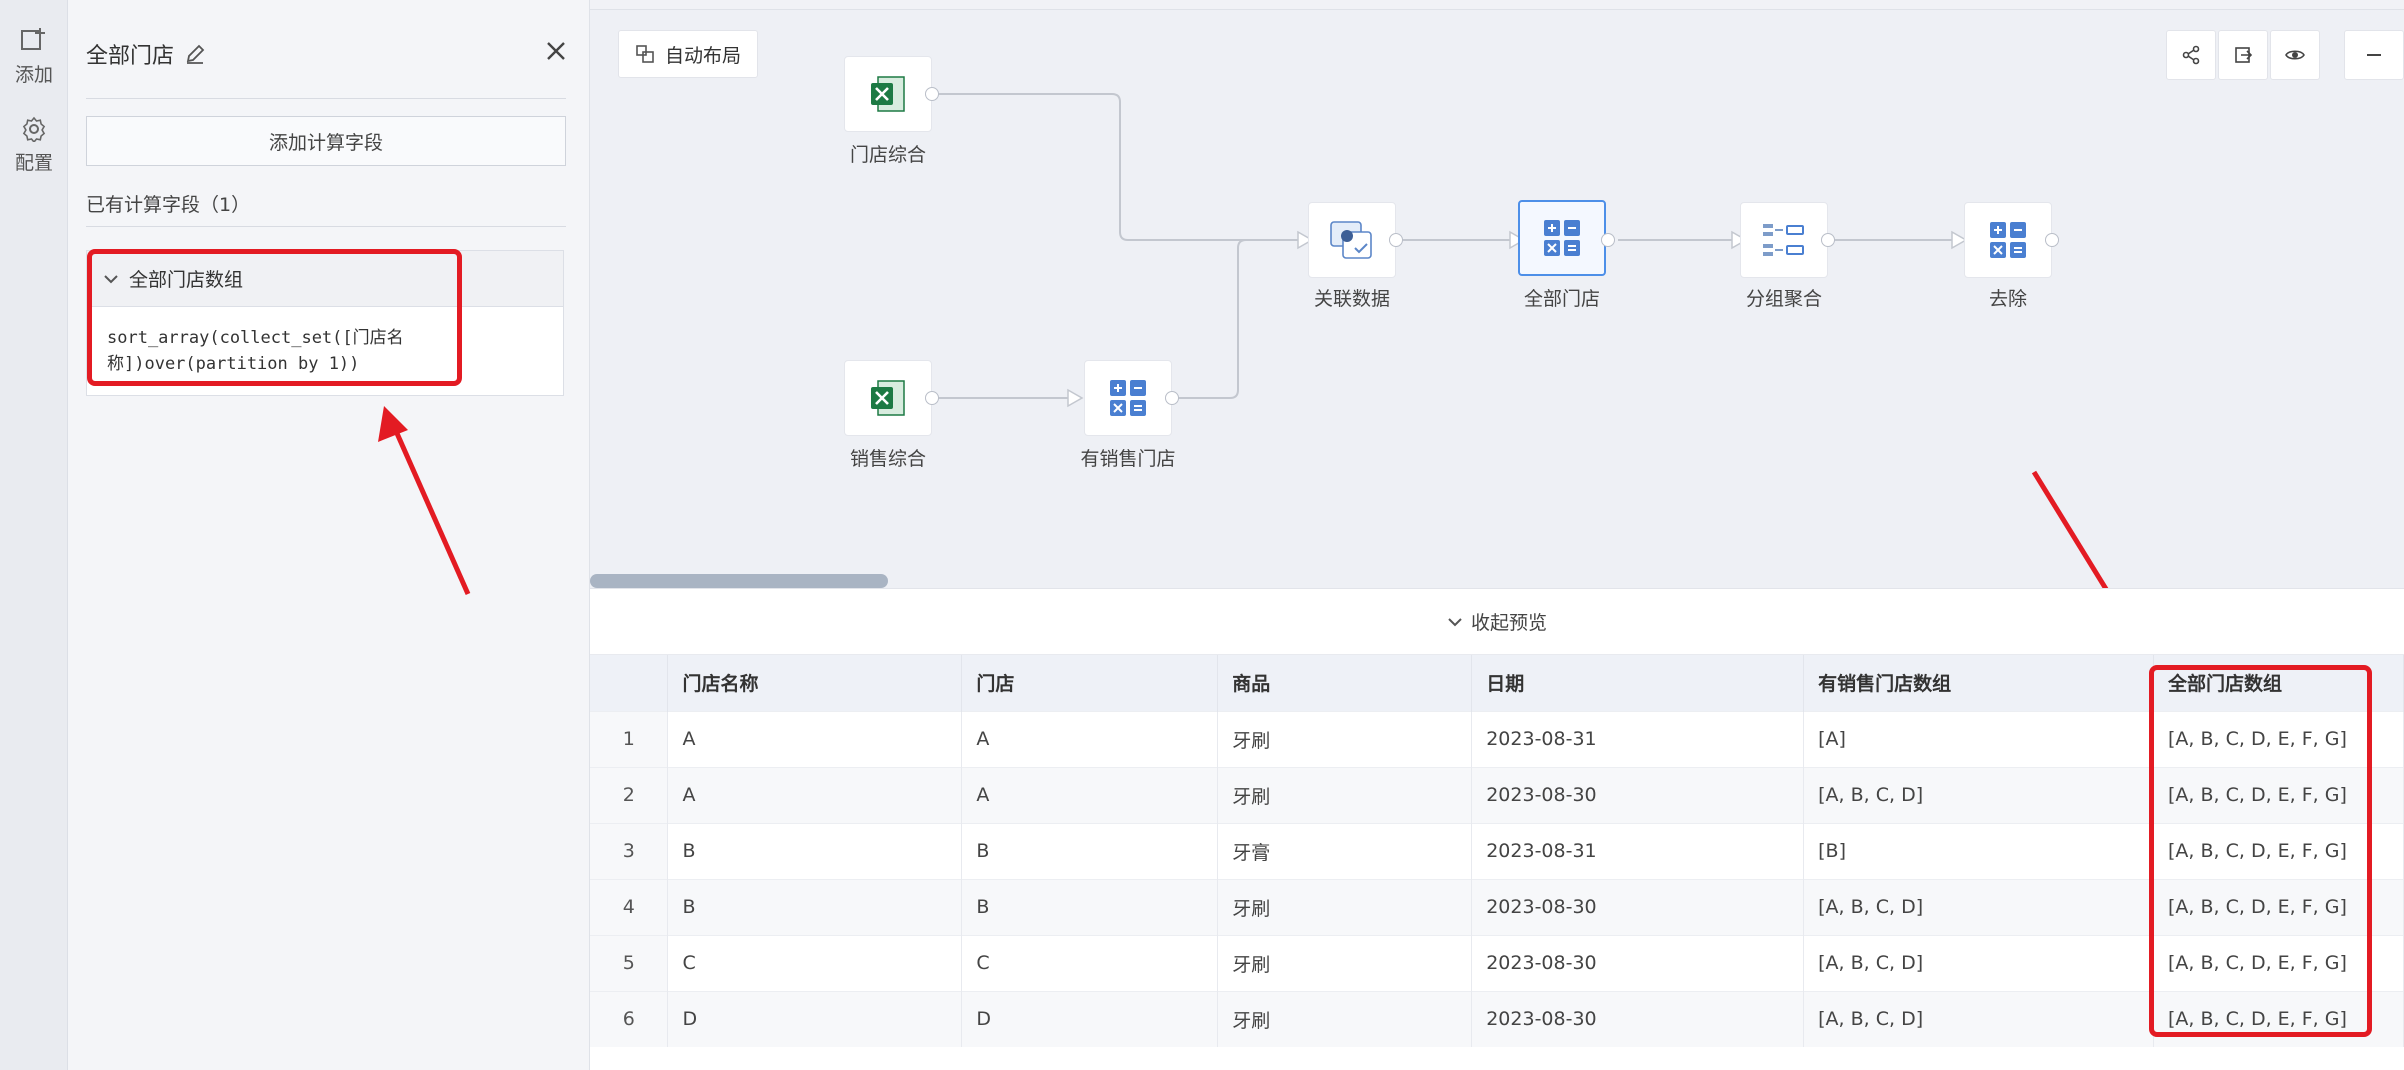 The width and height of the screenshot is (2404, 1070). I want to click on column-header-all-stores-array: 全部门店数组, so click(2278, 683).